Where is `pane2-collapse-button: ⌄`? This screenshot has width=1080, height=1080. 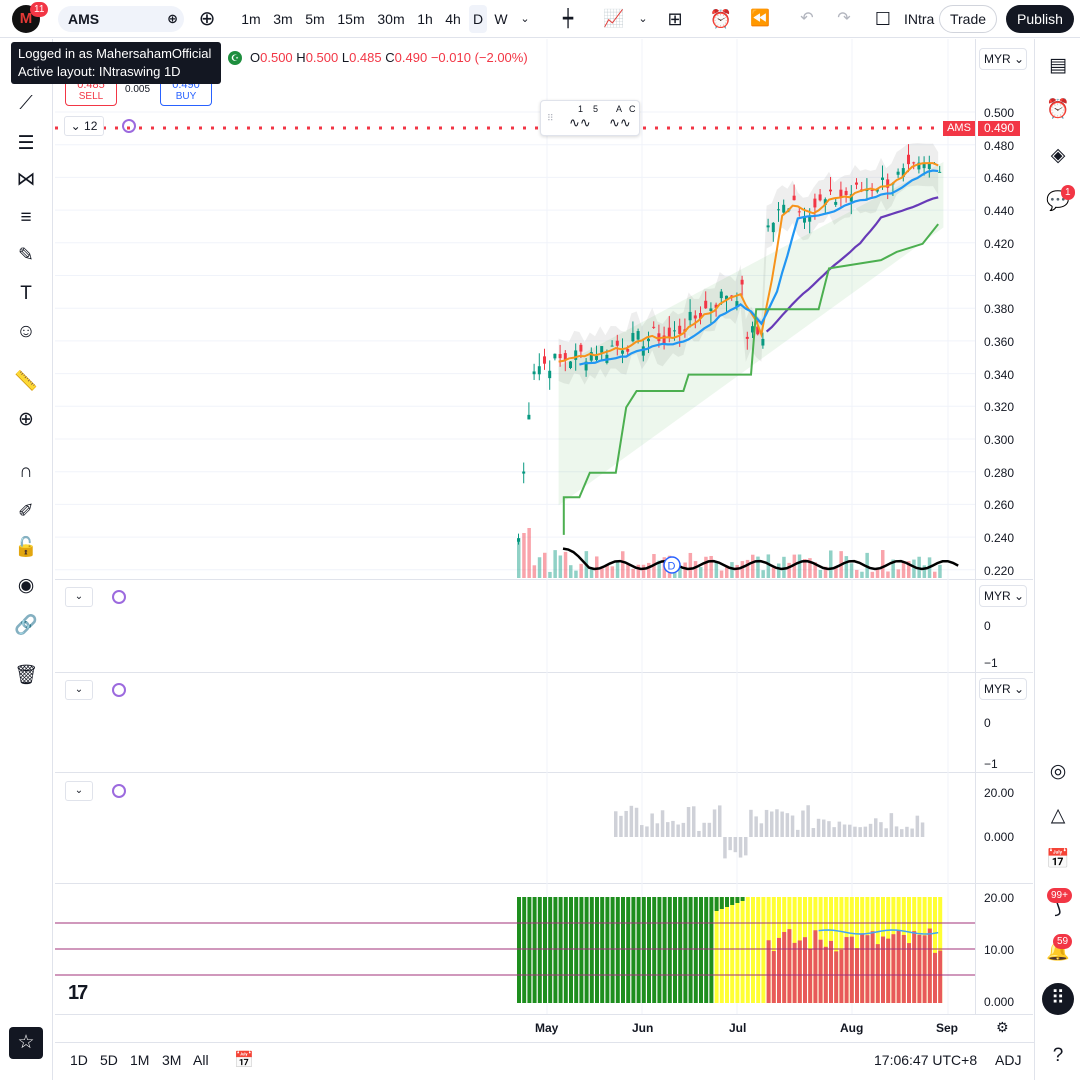 pane2-collapse-button: ⌄ is located at coordinates (79, 597).